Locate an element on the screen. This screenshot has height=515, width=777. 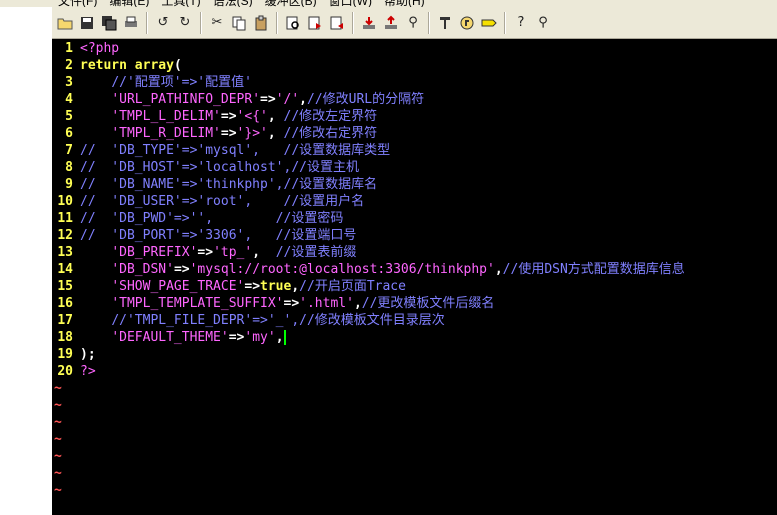
redo-icon: ↻ is located at coordinates (185, 23).